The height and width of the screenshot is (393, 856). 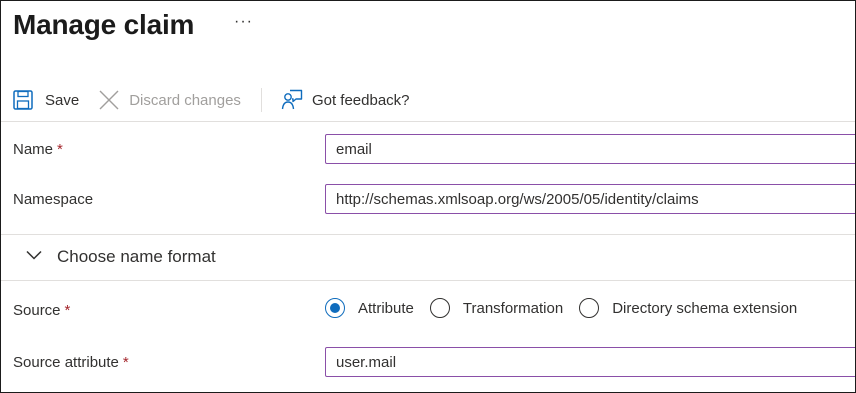 I want to click on toolbar-divider, so click(x=261, y=100).